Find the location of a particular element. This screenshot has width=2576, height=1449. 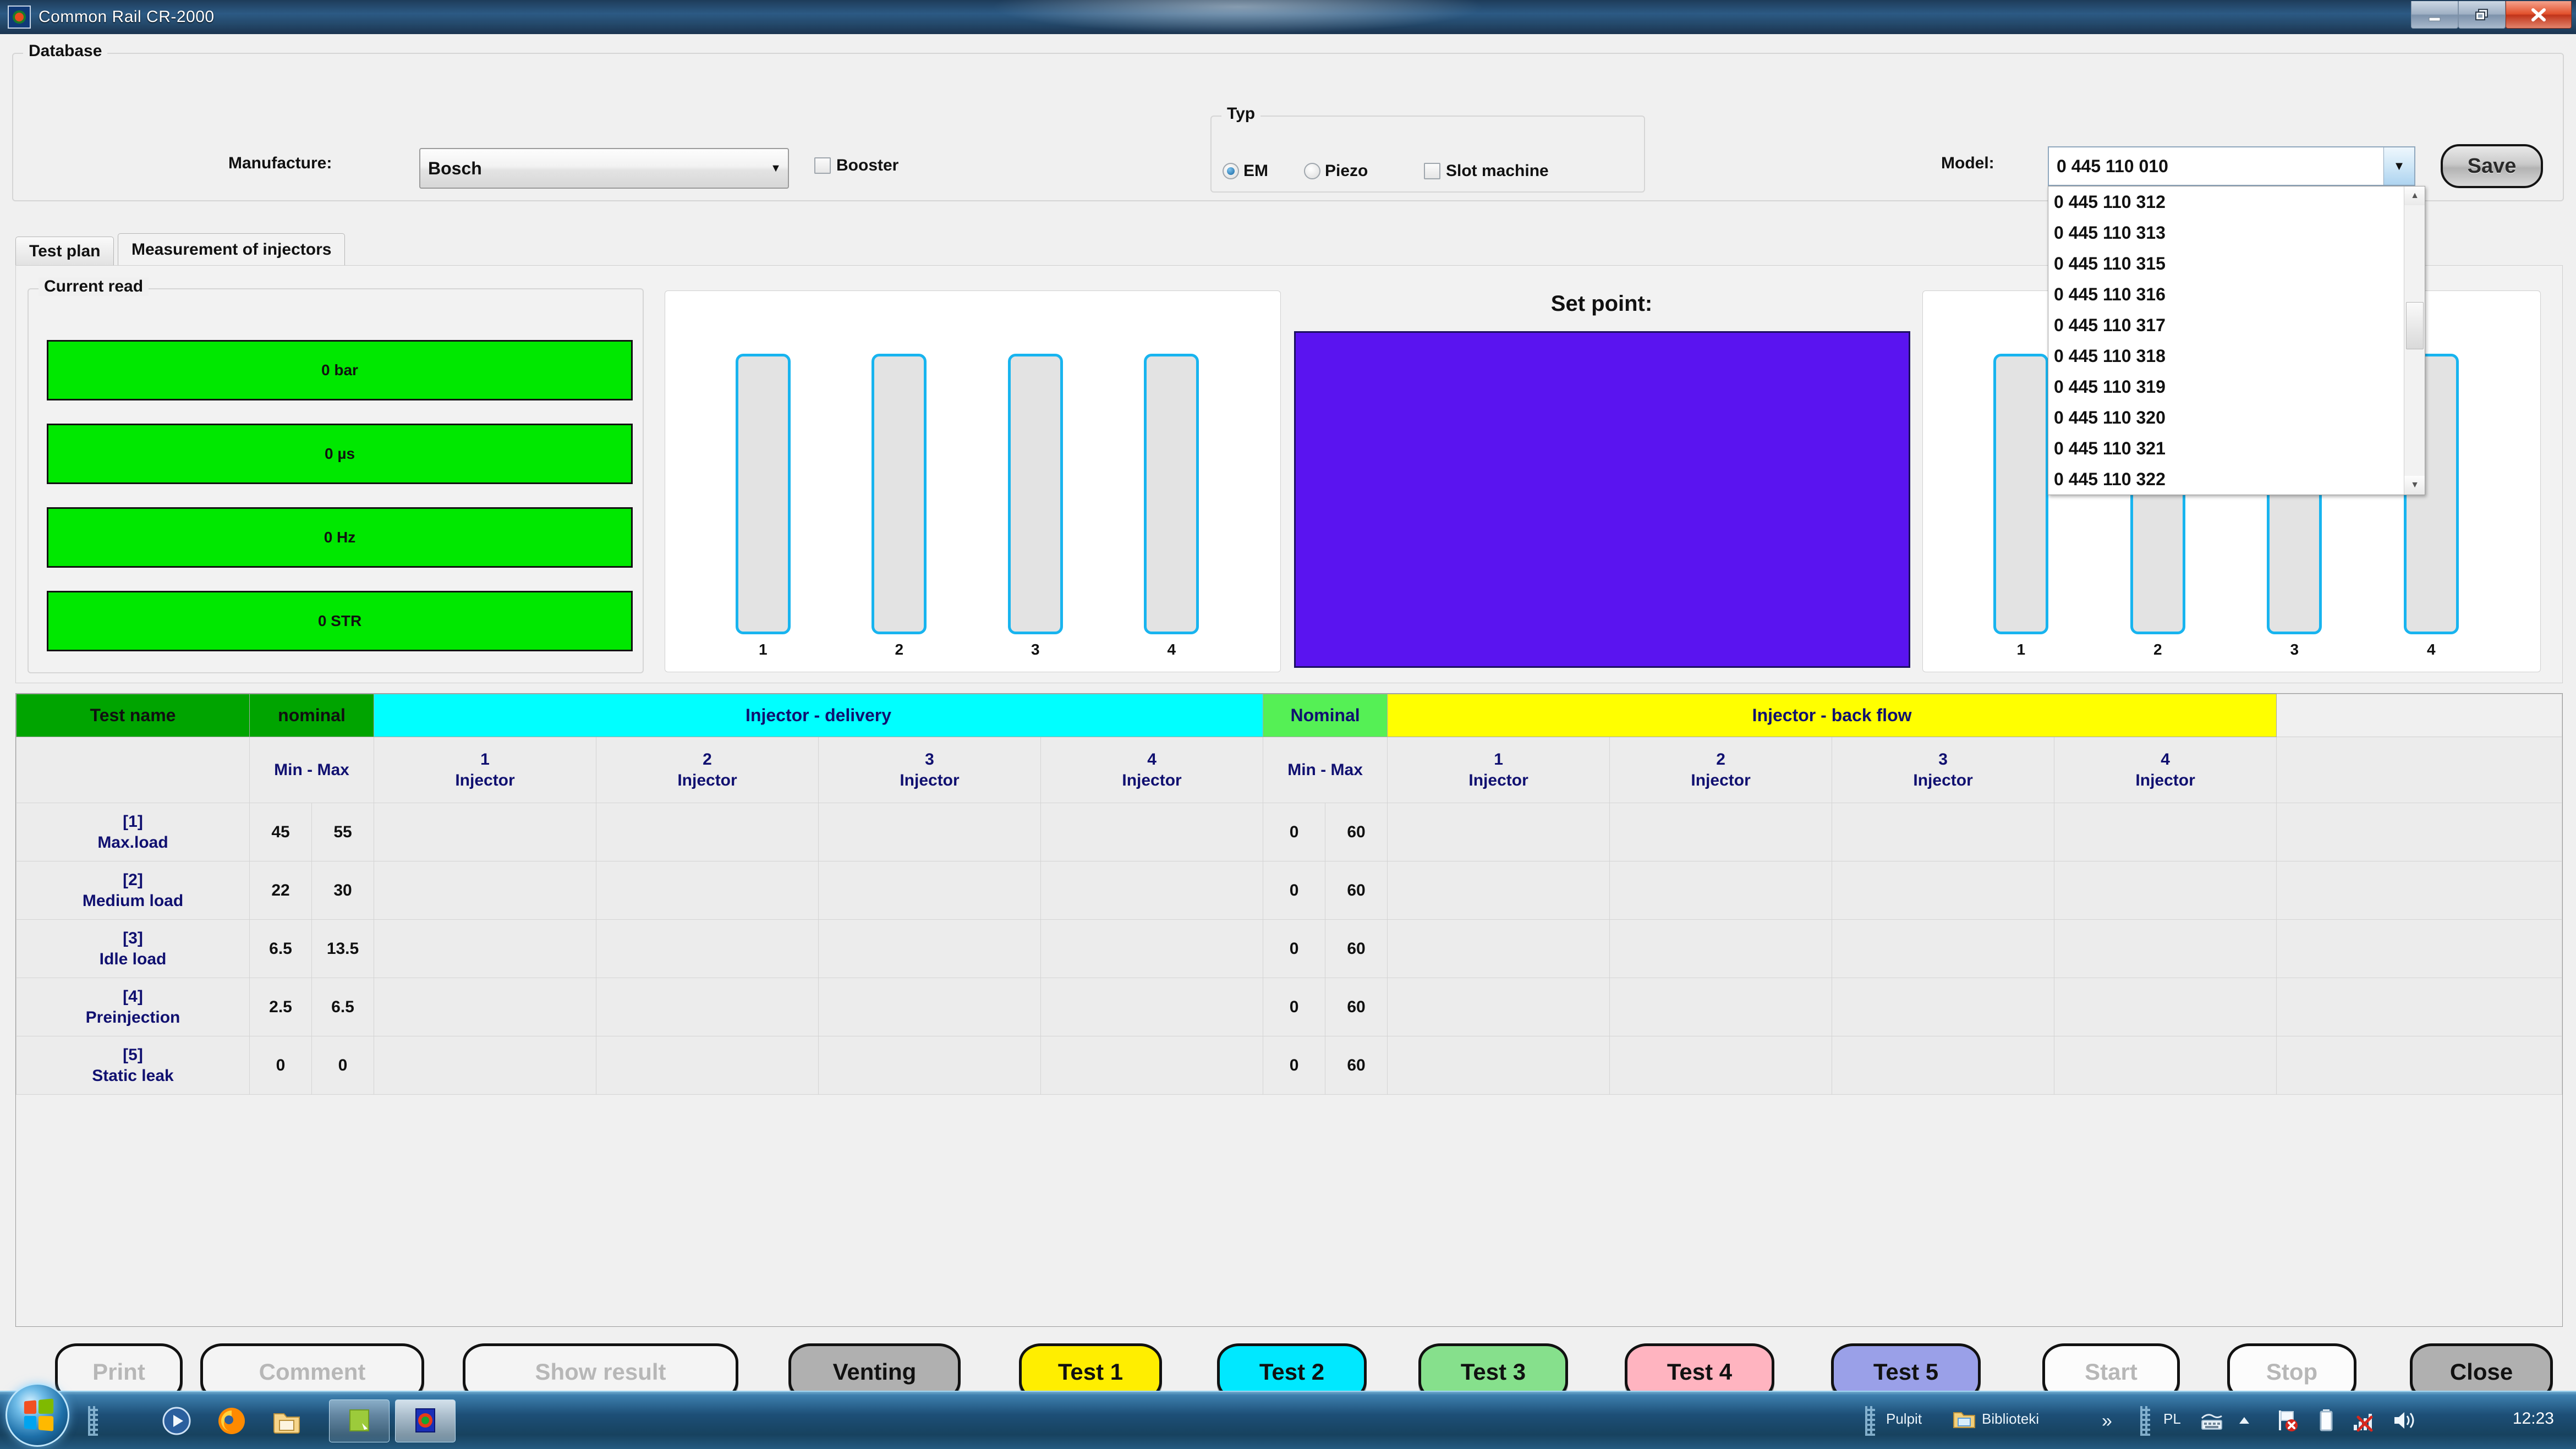

typ-radio-em: EM is located at coordinates (1245, 171).